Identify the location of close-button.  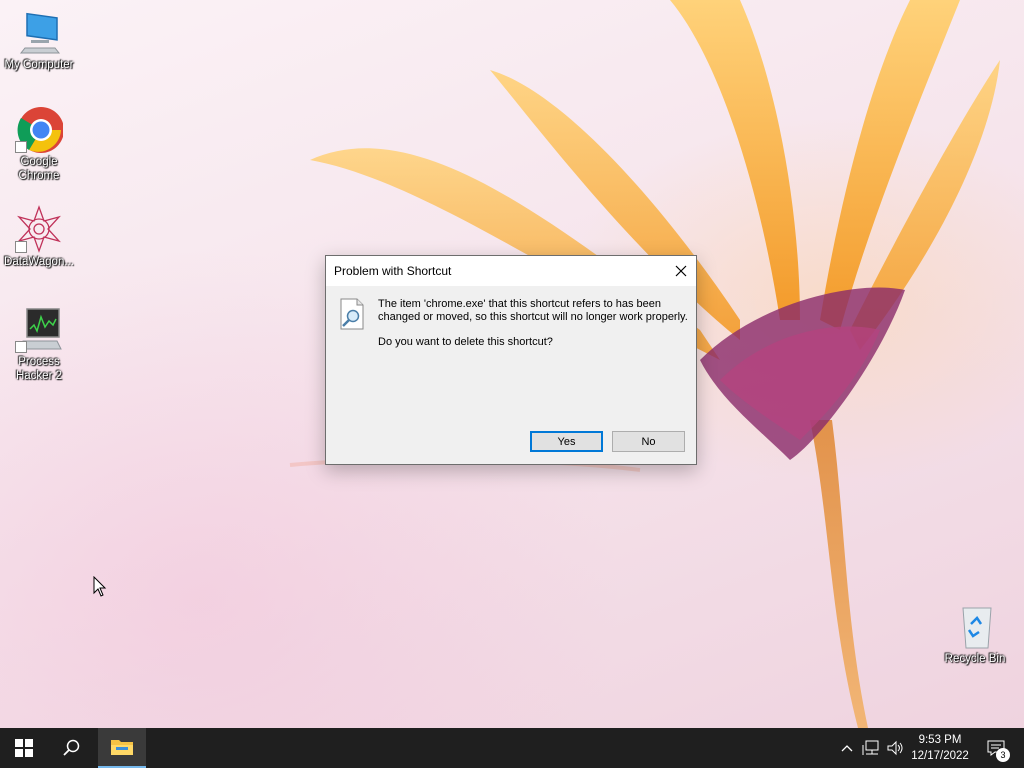
(681, 271).